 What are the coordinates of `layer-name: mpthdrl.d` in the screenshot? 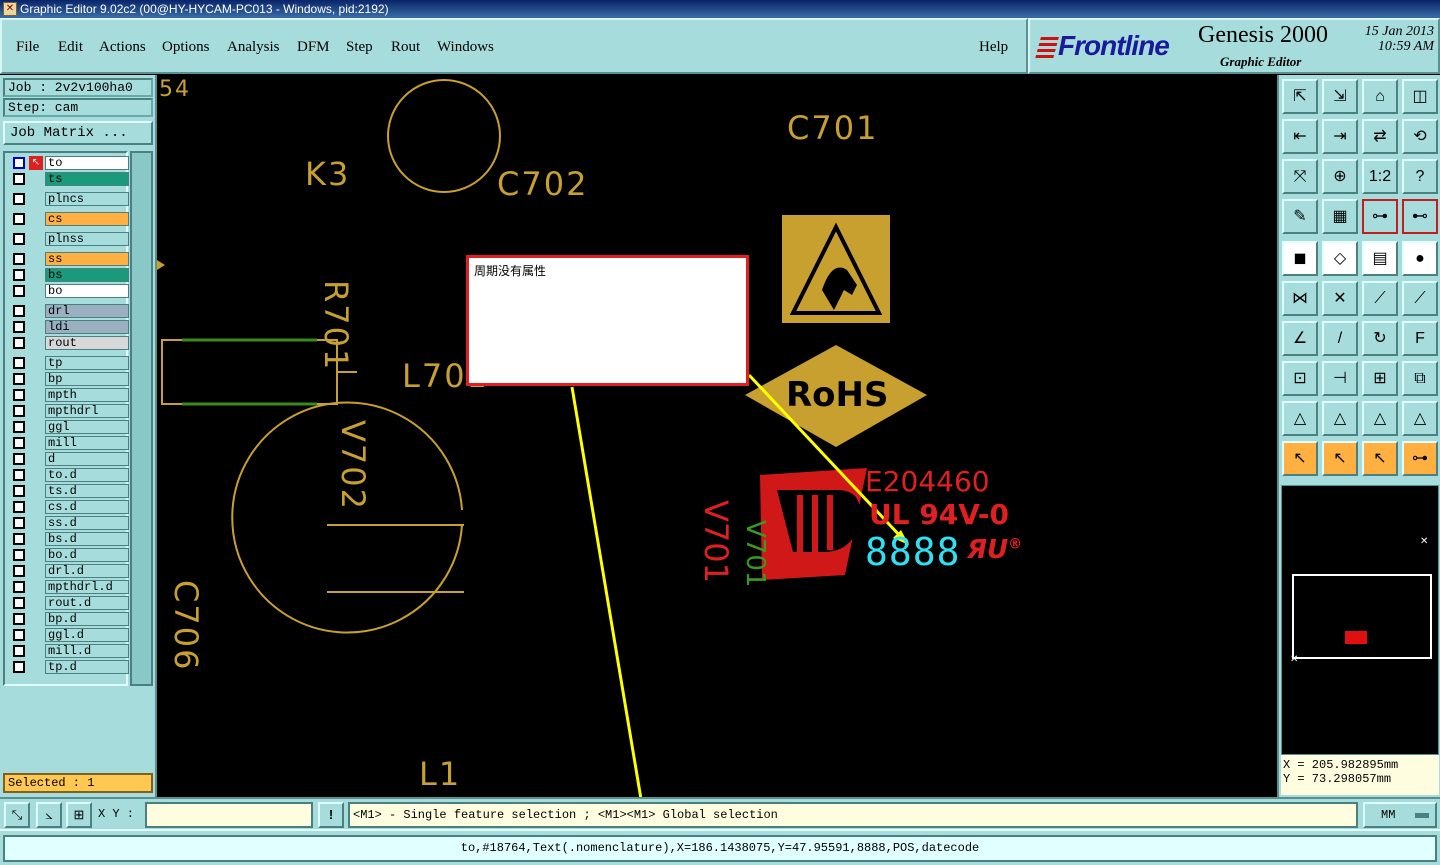 It's located at (87, 587).